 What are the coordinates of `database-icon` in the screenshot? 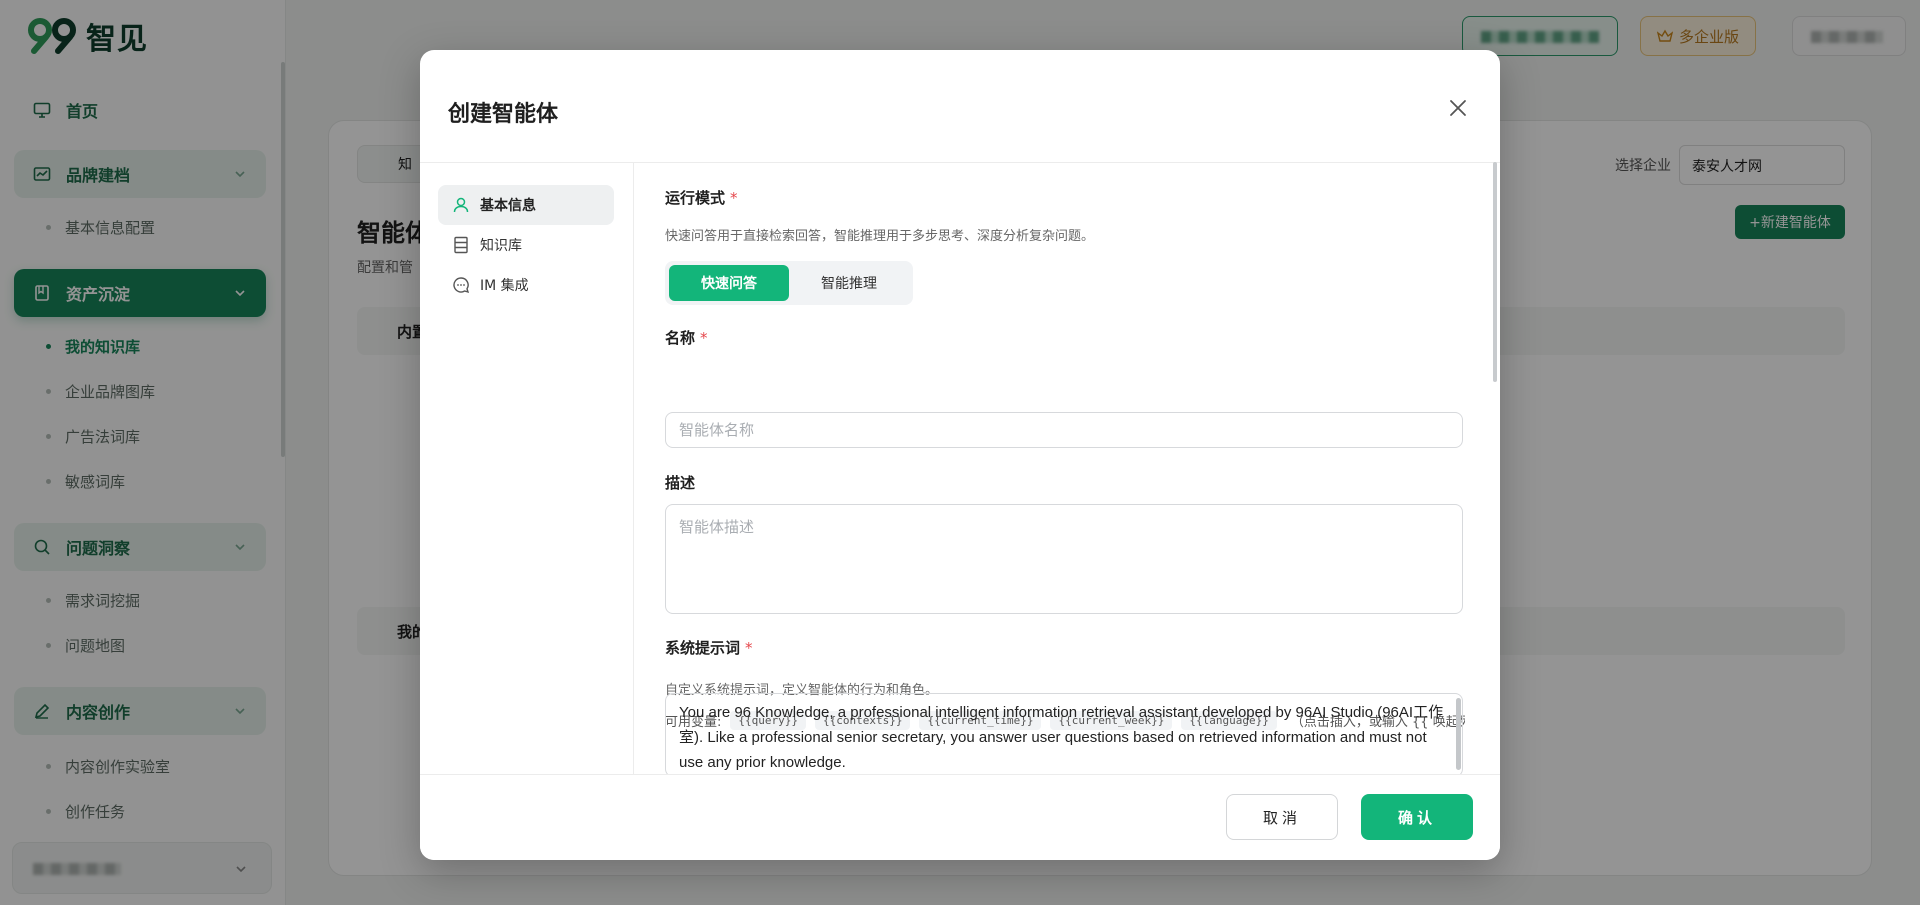 It's located at (461, 245).